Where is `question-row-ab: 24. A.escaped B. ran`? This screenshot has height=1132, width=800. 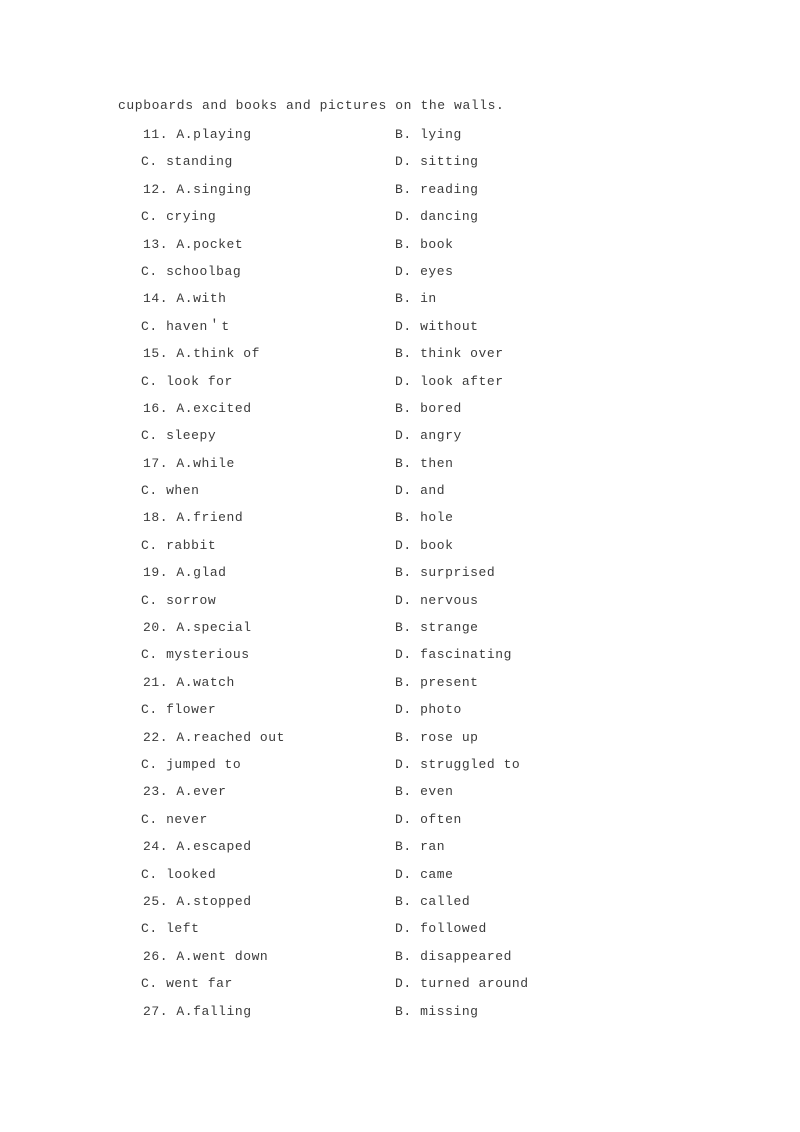
question-row-ab: 24. A.escaped B. ran is located at coordinates (400, 851).